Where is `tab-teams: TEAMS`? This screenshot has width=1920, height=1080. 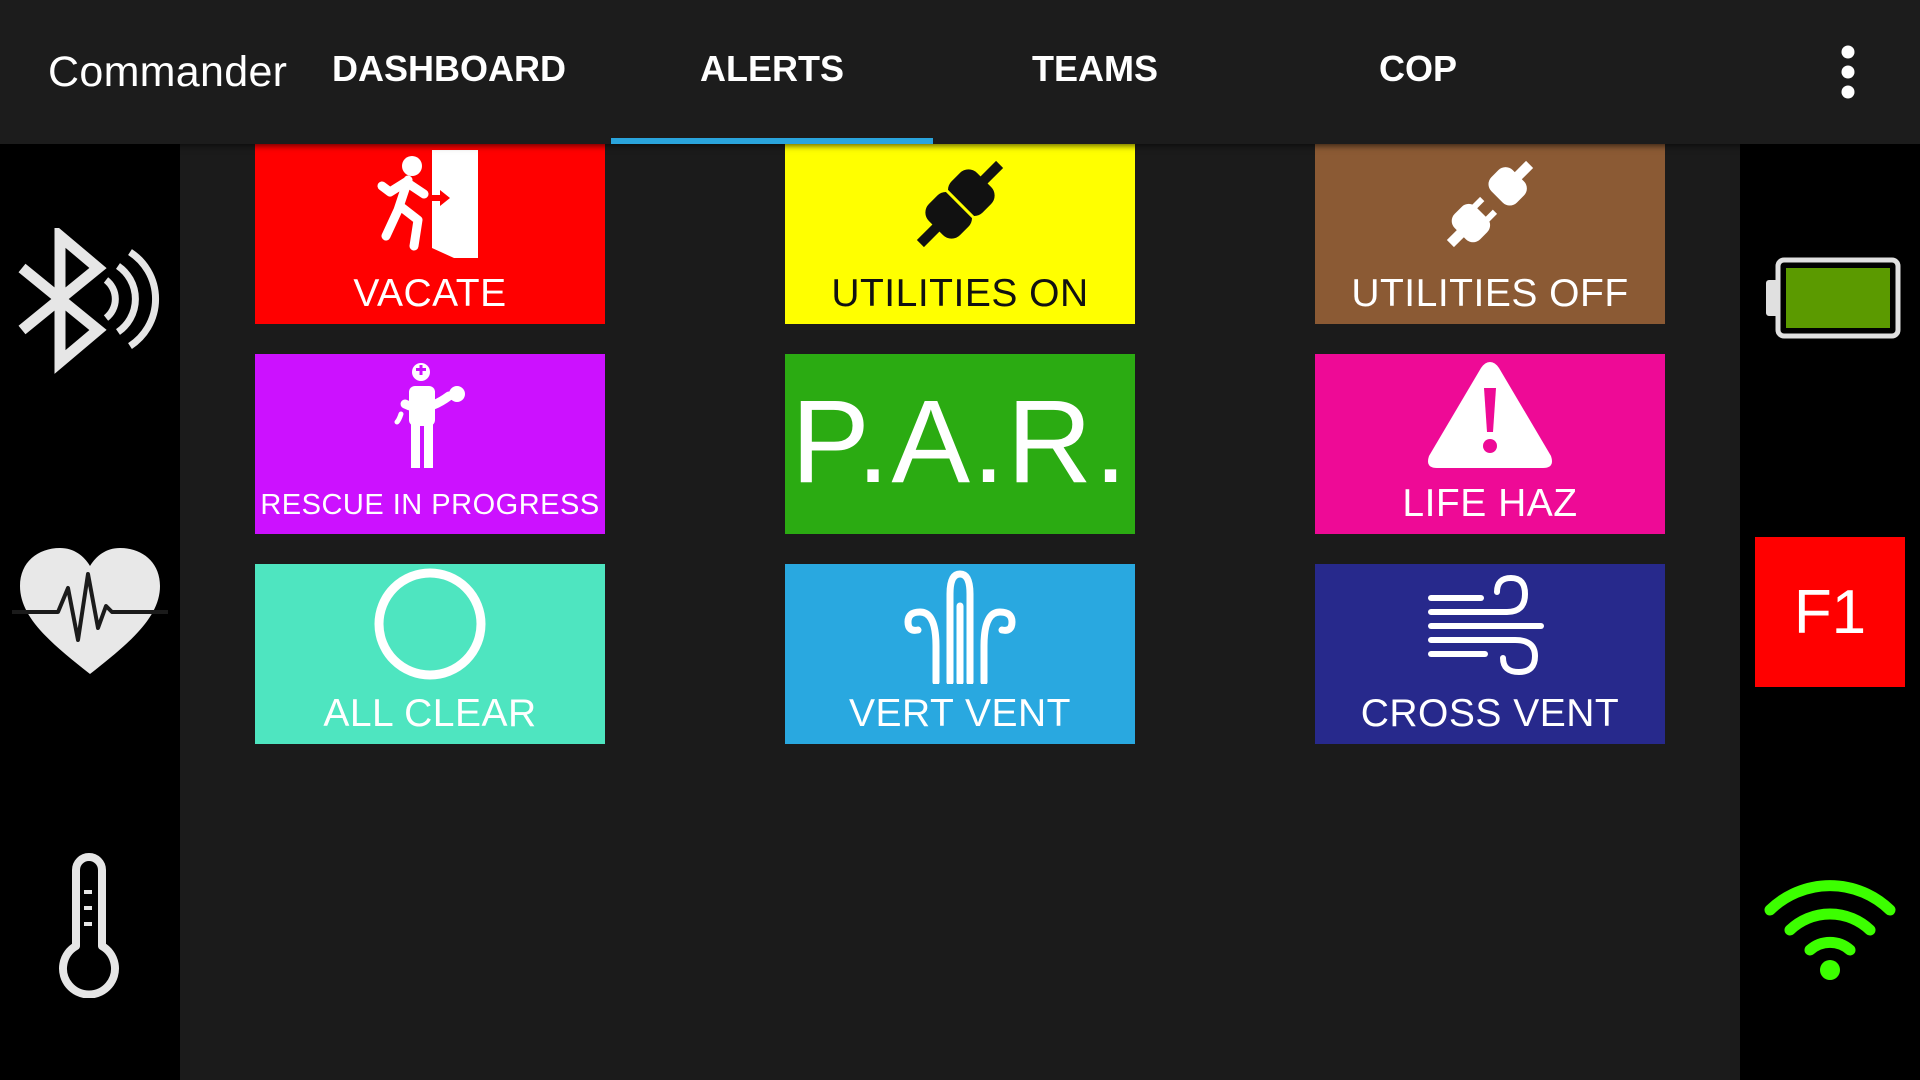 tab-teams: TEAMS is located at coordinates (1095, 72).